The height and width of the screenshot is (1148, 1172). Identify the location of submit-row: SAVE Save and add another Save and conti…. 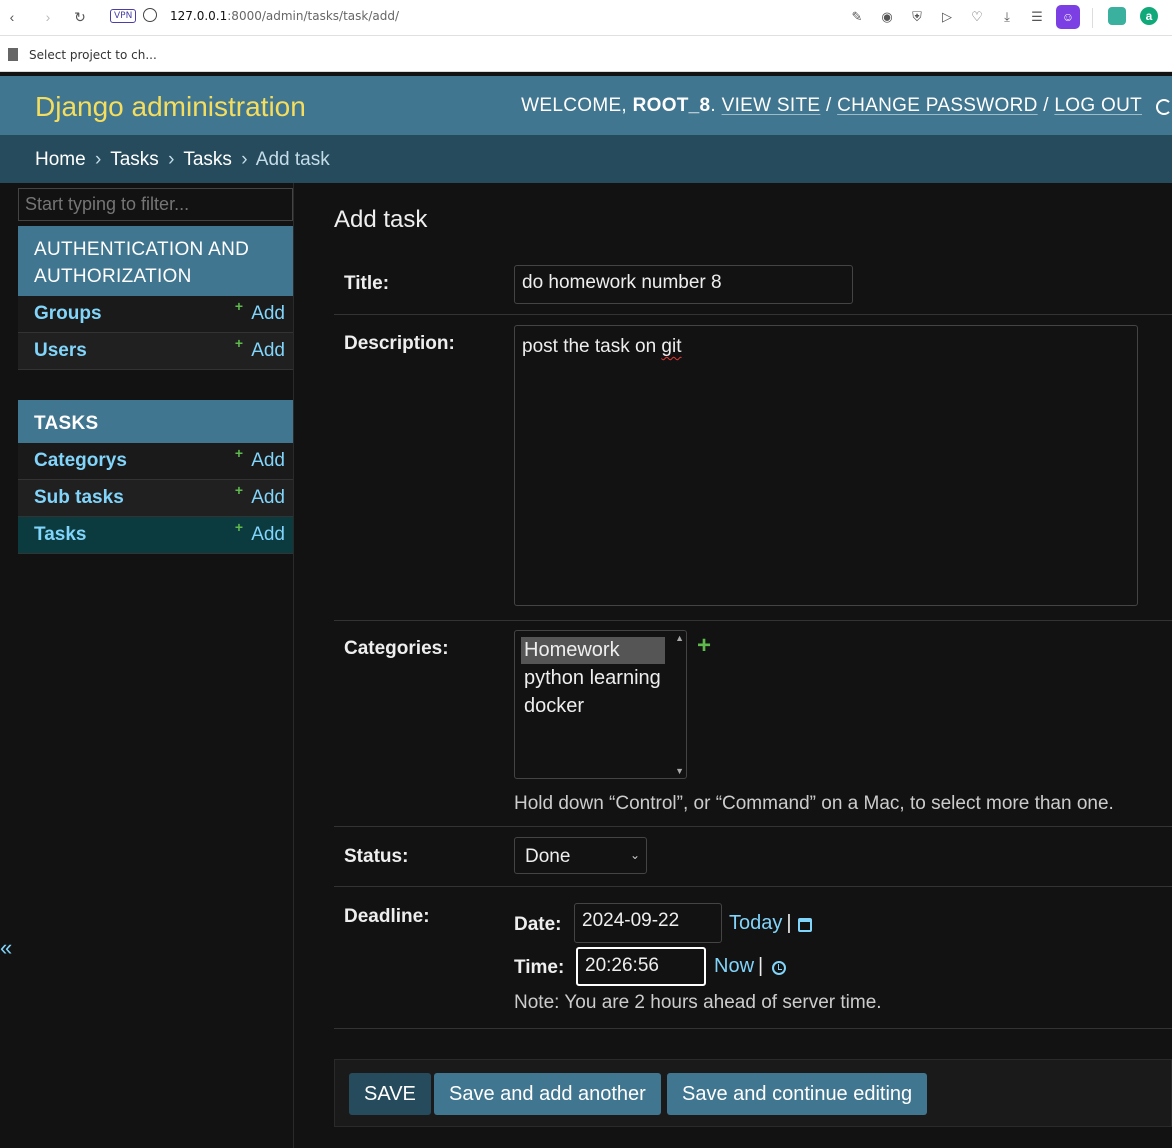
(753, 1093).